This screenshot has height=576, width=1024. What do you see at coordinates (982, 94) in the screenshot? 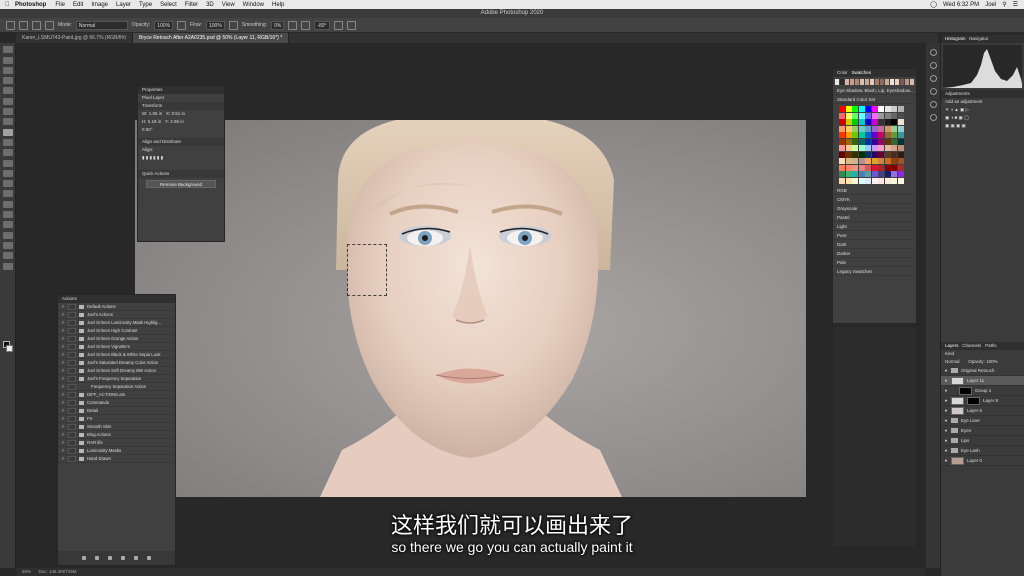
I see `adjustments-title: Adjustments` at bounding box center [982, 94].